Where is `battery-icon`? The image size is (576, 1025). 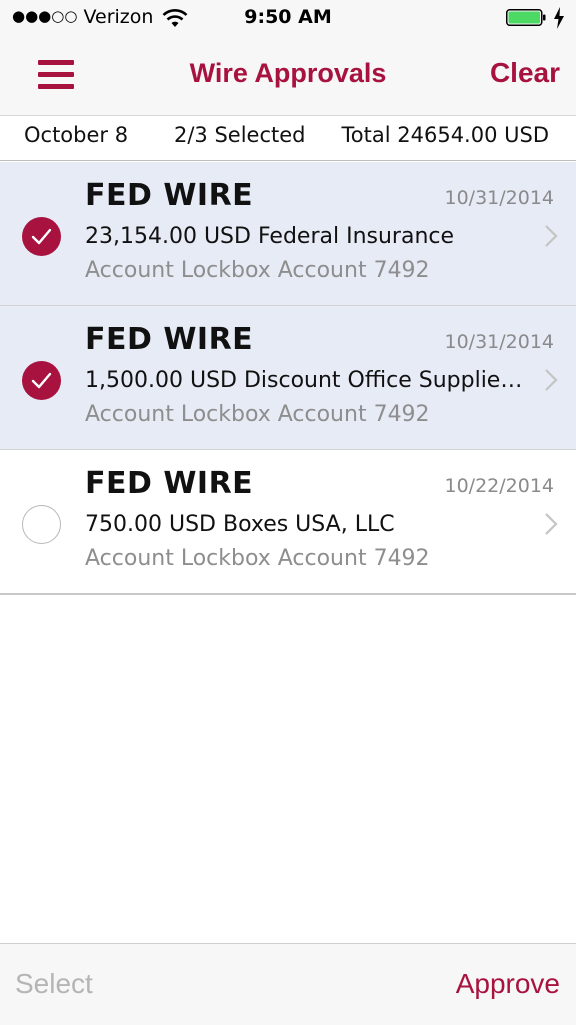
battery-icon is located at coordinates (526, 17).